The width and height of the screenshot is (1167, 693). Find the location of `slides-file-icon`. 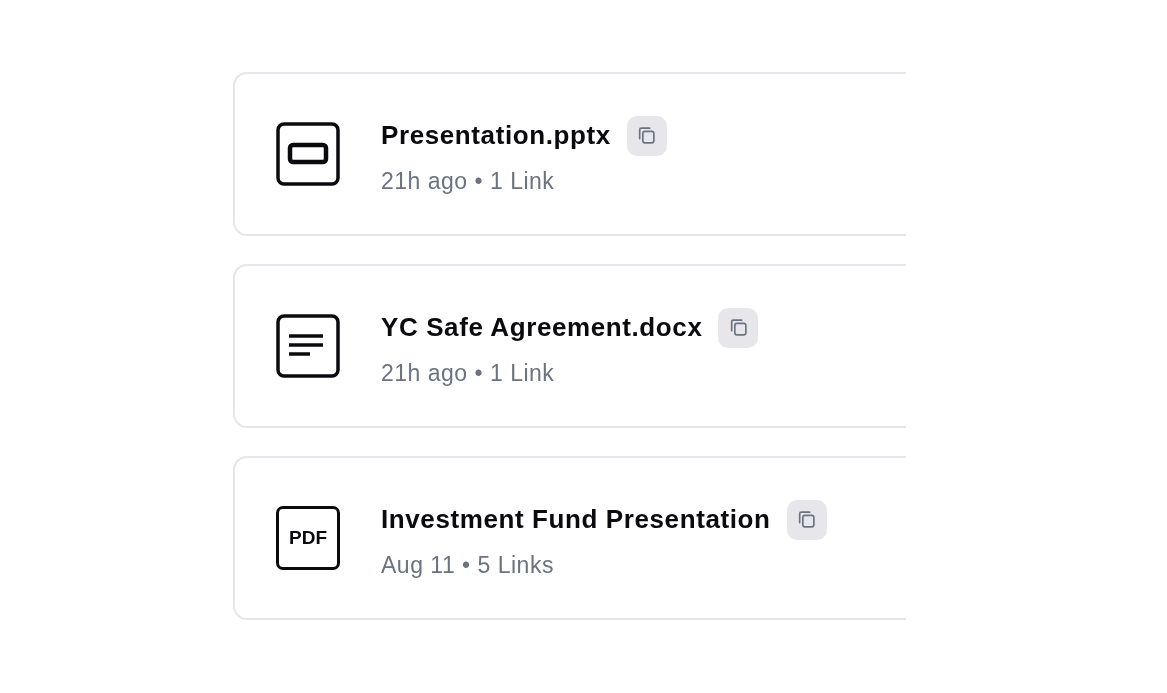

slides-file-icon is located at coordinates (308, 154).